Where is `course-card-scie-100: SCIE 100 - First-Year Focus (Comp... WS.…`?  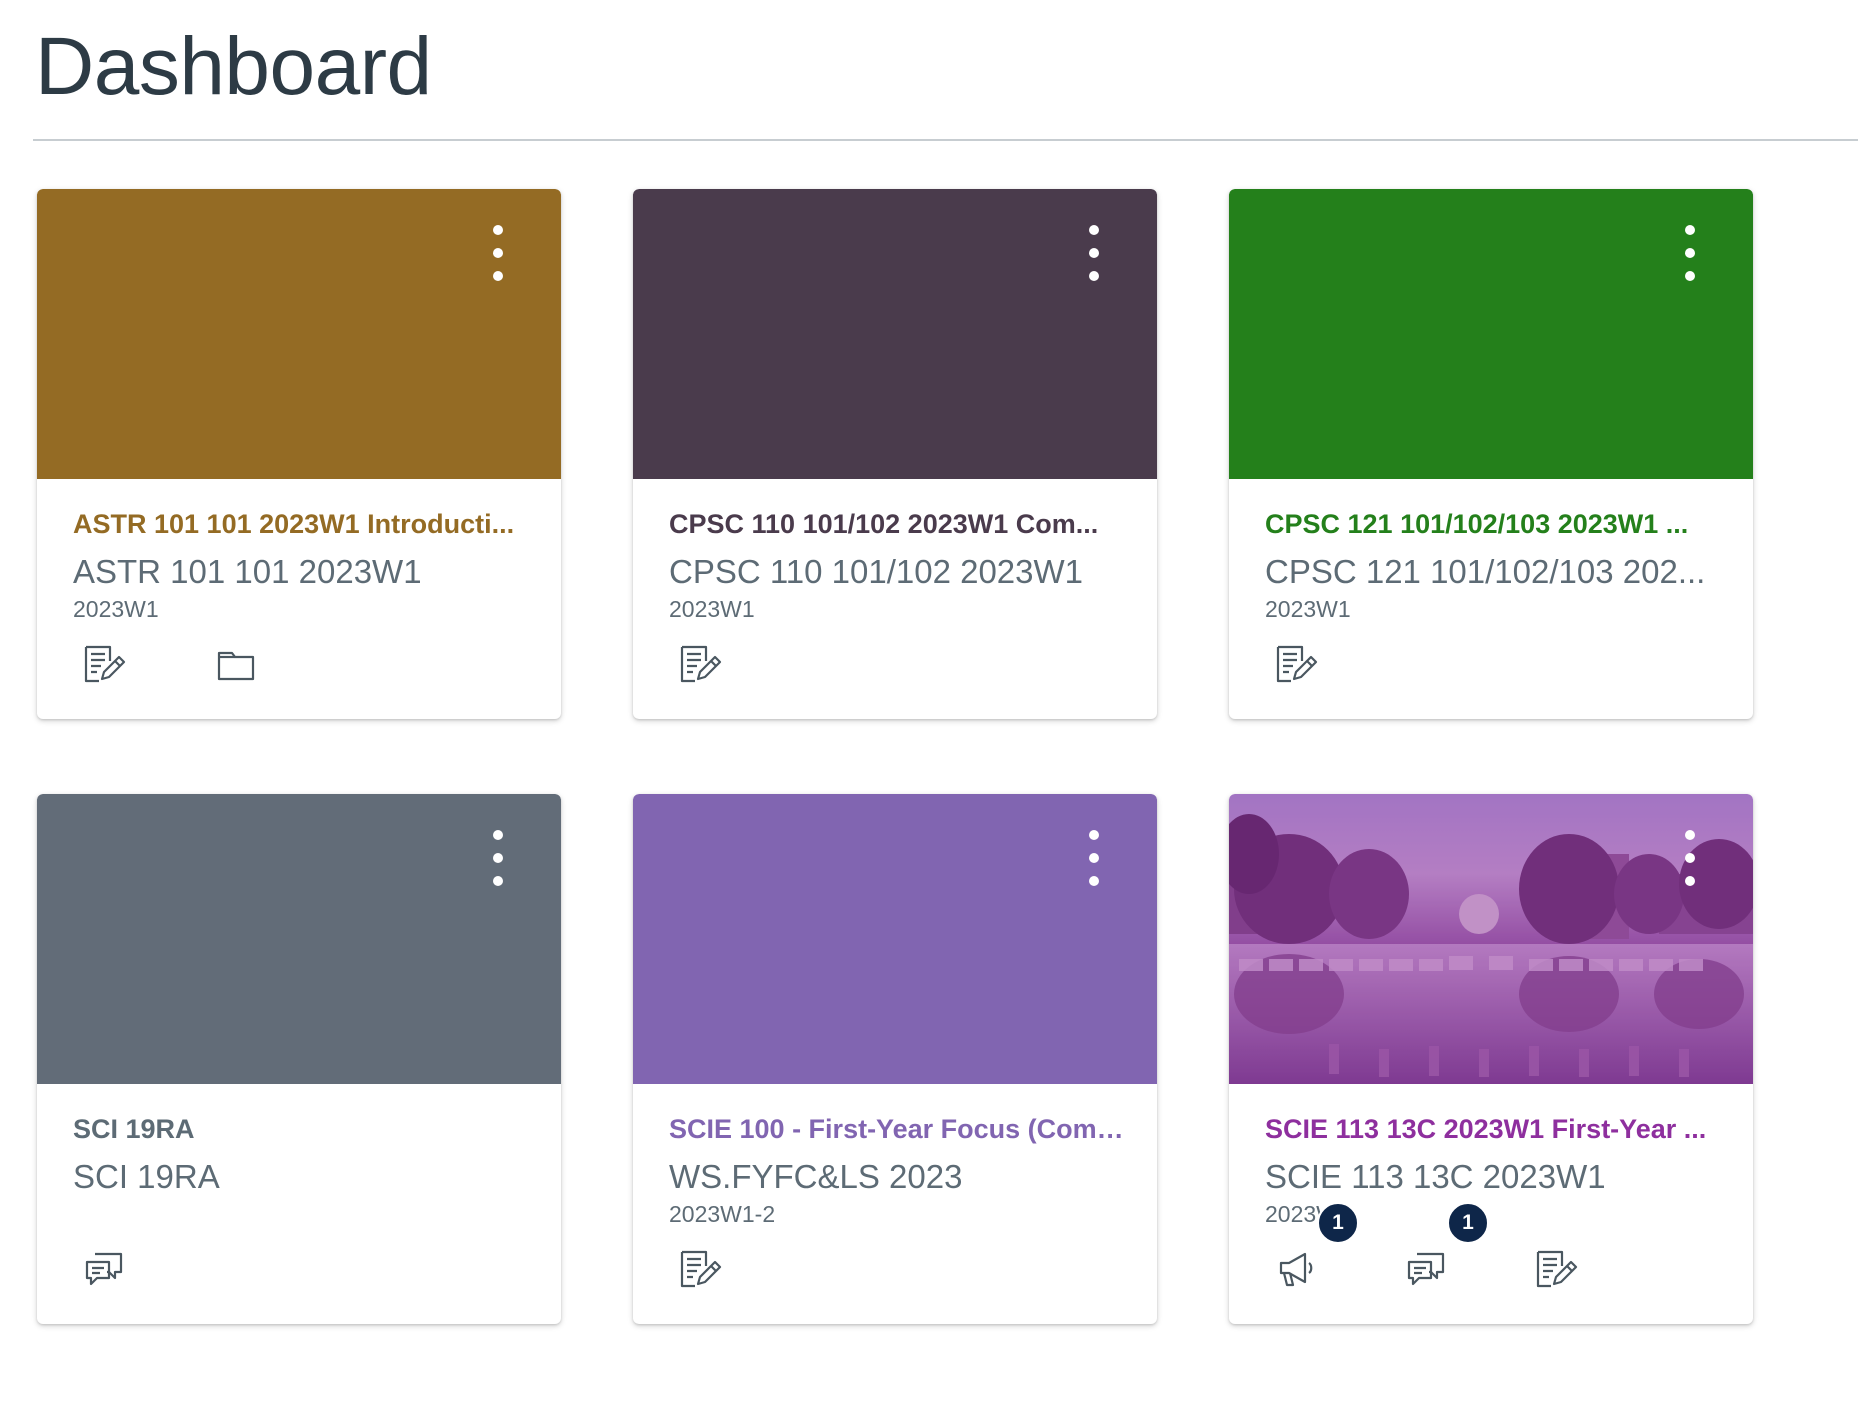
course-card-scie-100: SCIE 100 - First-Year Focus (Comp... WS.… is located at coordinates (895, 1059).